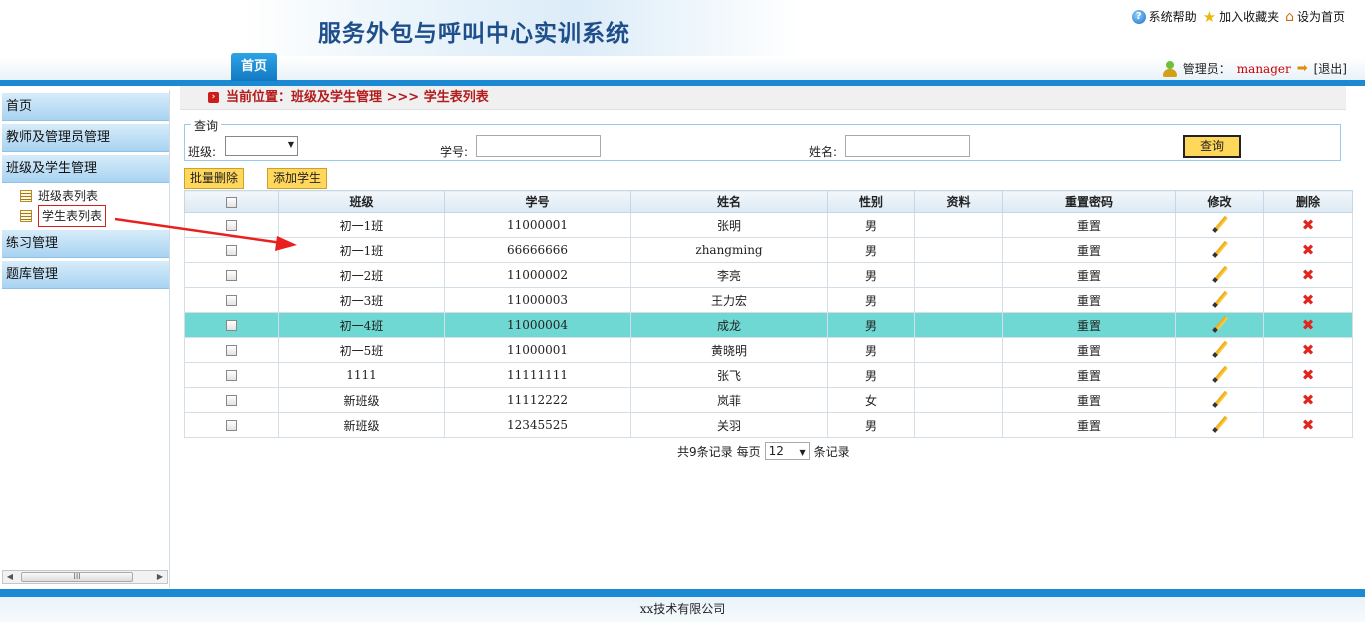 The width and height of the screenshot is (1365, 622). Describe the element at coordinates (1308, 201) in the screenshot. I see `column-header-delete: 删除` at that location.